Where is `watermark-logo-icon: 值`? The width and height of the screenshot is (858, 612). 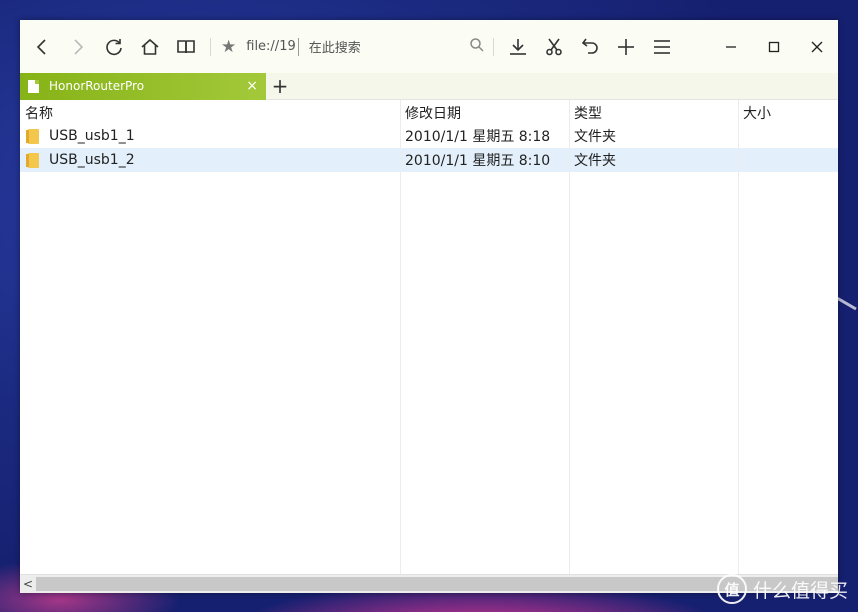 watermark-logo-icon: 值 is located at coordinates (731, 589).